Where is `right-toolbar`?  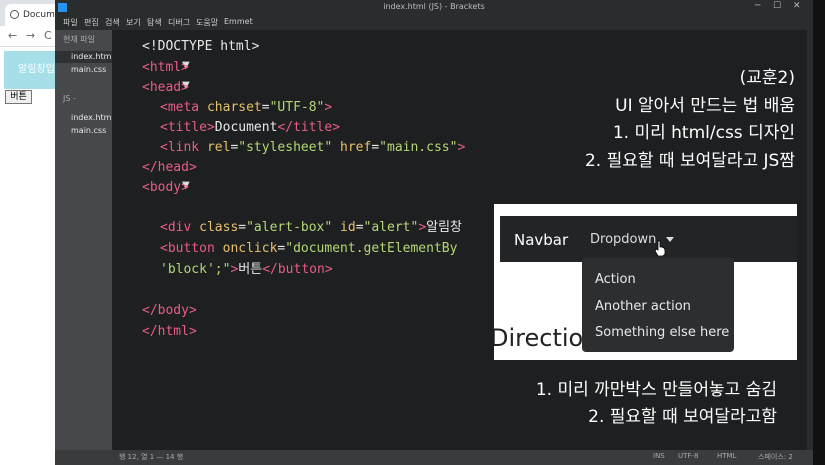
right-toolbar is located at coordinates (819, 232).